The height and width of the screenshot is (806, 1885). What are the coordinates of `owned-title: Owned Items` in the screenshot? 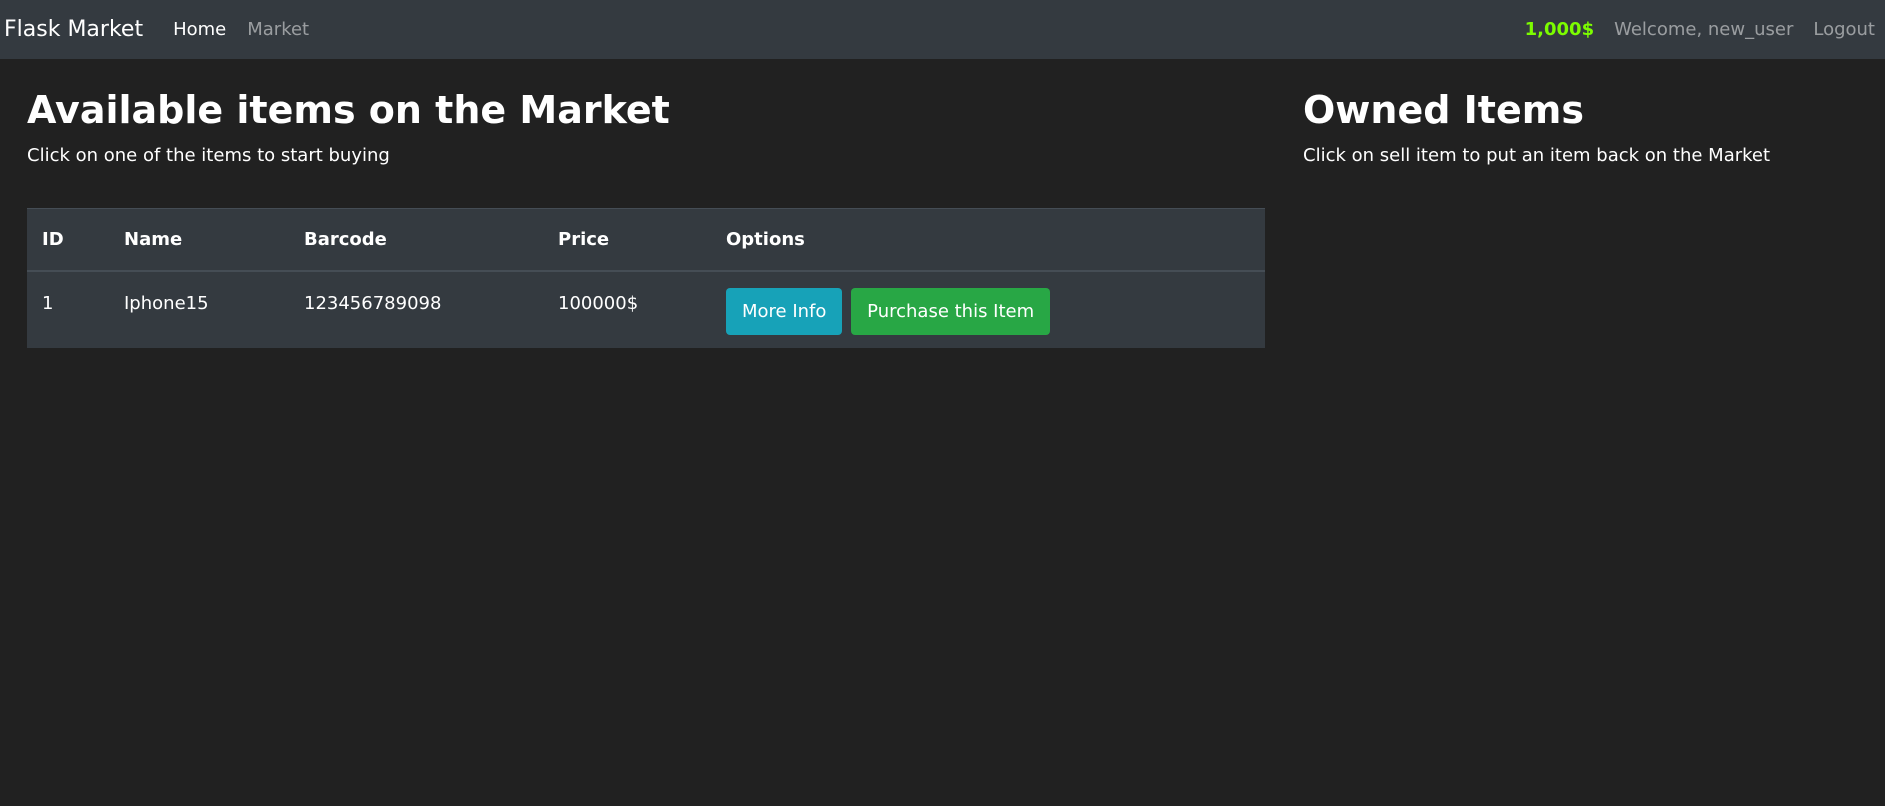 It's located at (1443, 110).